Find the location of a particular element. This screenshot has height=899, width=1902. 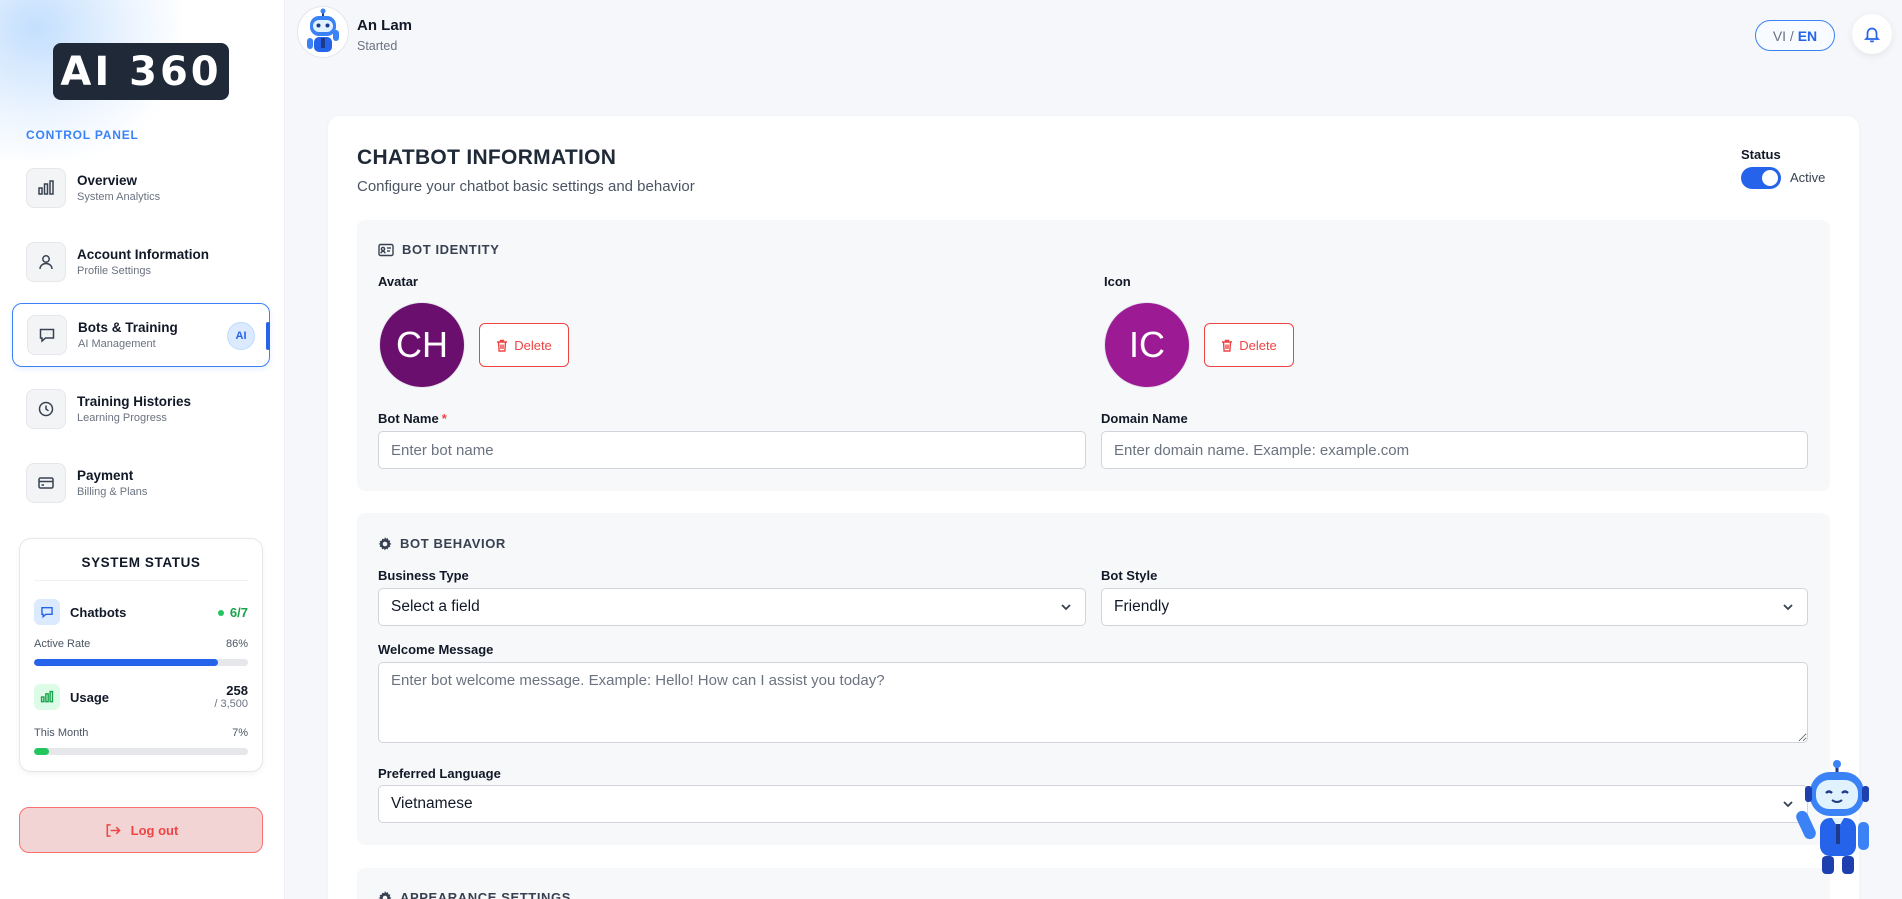

user-avatar is located at coordinates (323, 32).